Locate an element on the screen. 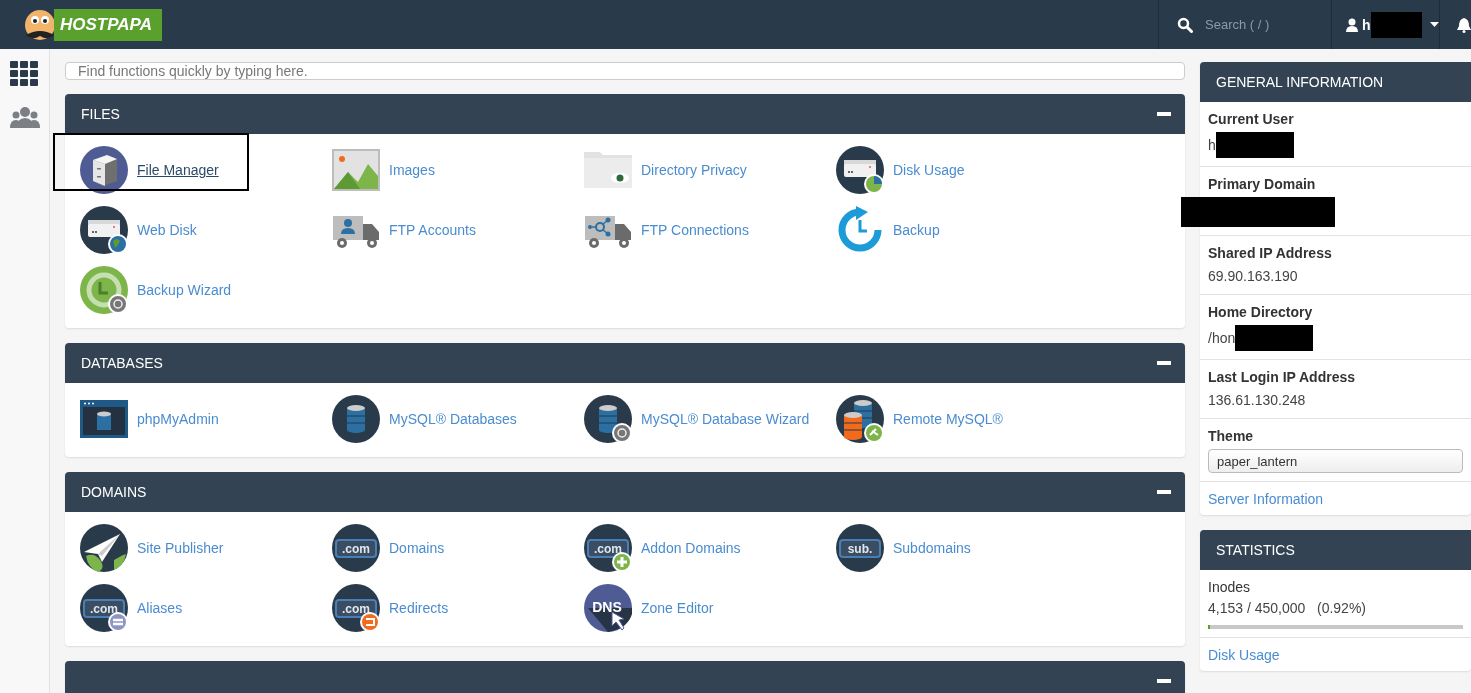 Image resolution: width=1471 pixels, height=693 pixels. function-link: Addon Domains is located at coordinates (691, 548).